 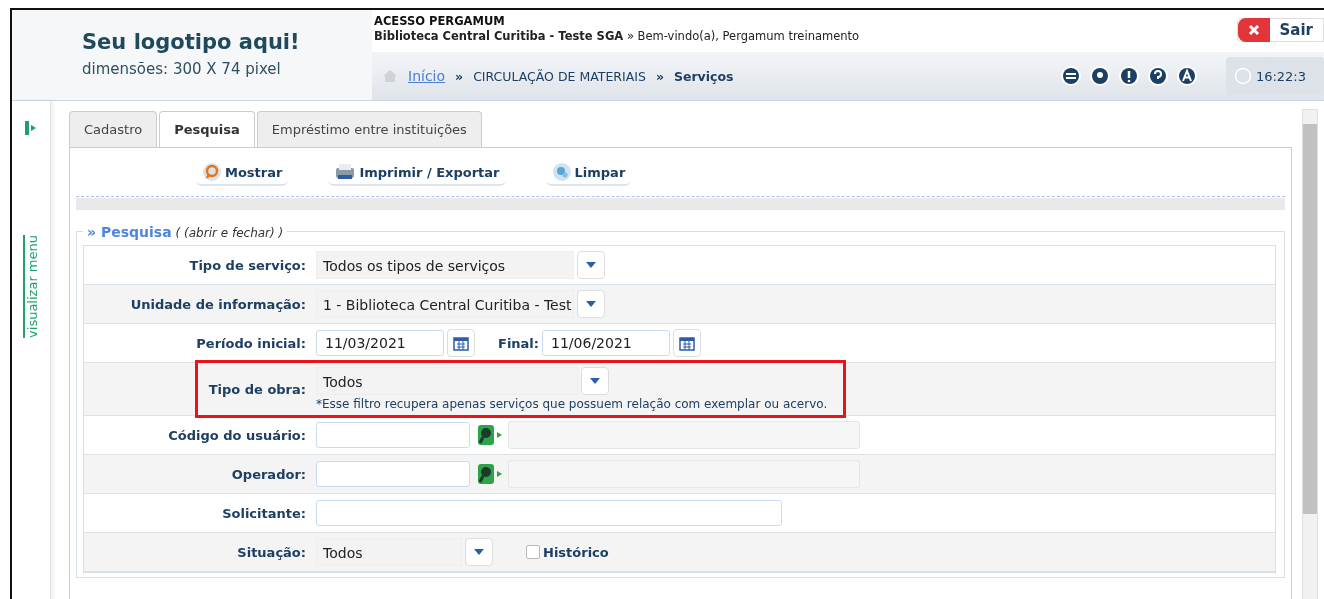 What do you see at coordinates (129, 232) in the screenshot?
I see `section-title: » Pesquisa` at bounding box center [129, 232].